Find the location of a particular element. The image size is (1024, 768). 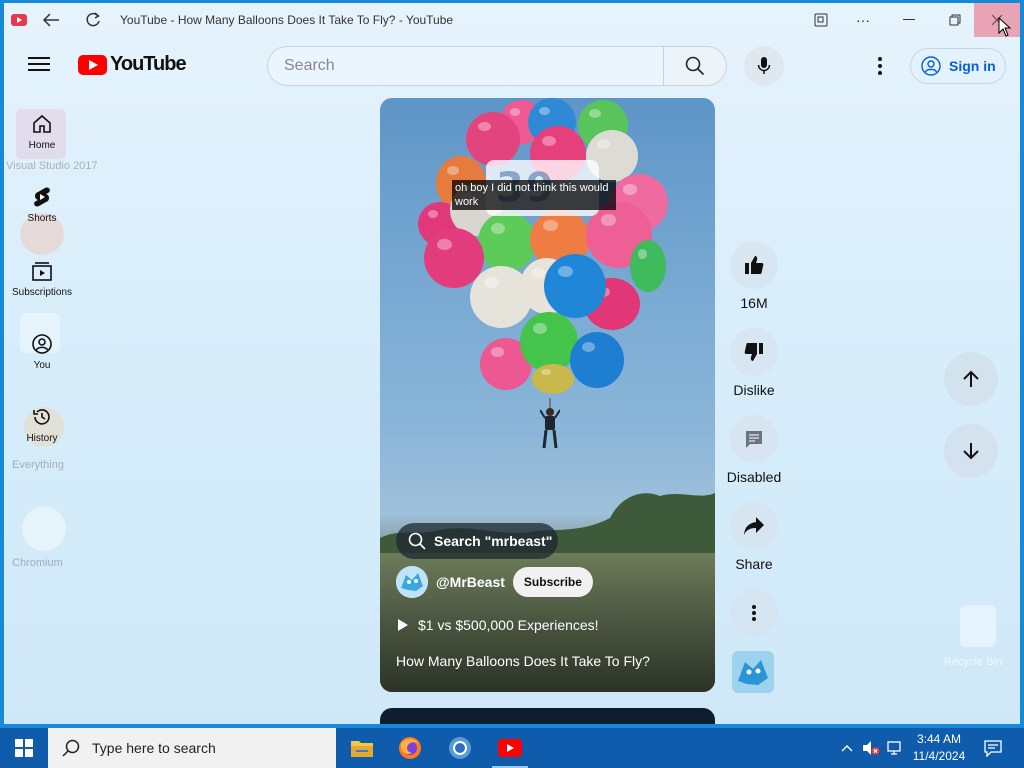

dislike-action: Dislike is located at coordinates (754, 363).